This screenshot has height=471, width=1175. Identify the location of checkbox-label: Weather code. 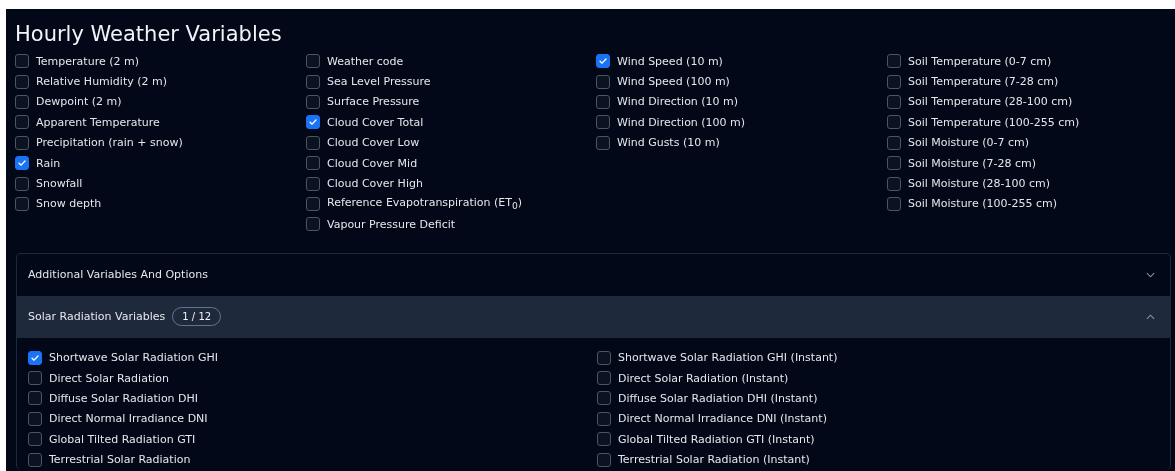
(365, 61).